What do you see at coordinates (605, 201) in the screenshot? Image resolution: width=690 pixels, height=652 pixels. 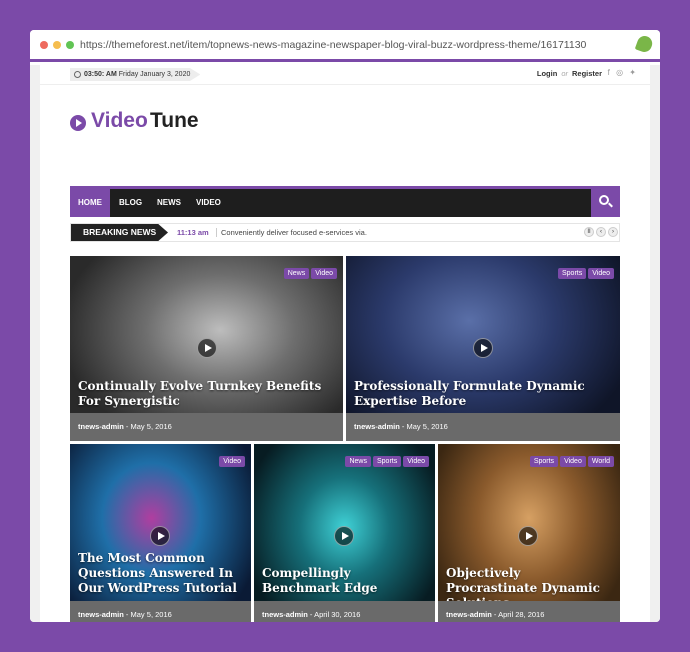 I see `search-button` at bounding box center [605, 201].